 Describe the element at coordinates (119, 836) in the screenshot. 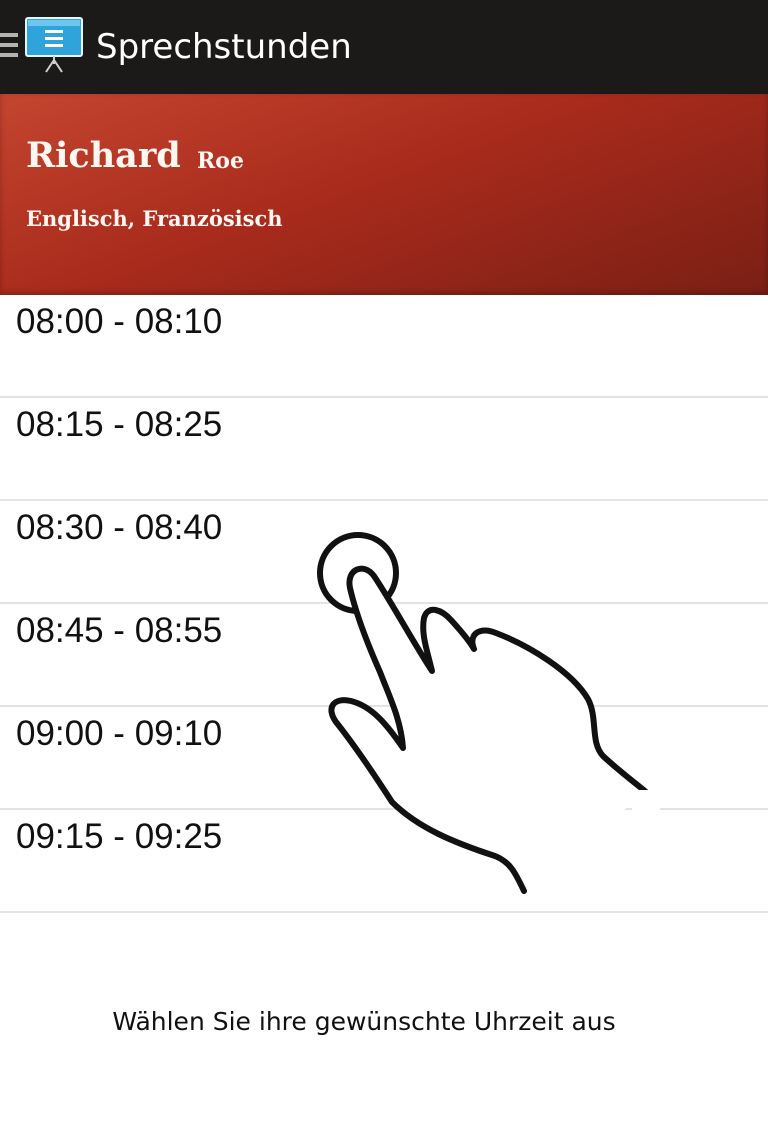

I see `time-slot-label: 09:15 - 09:25` at that location.